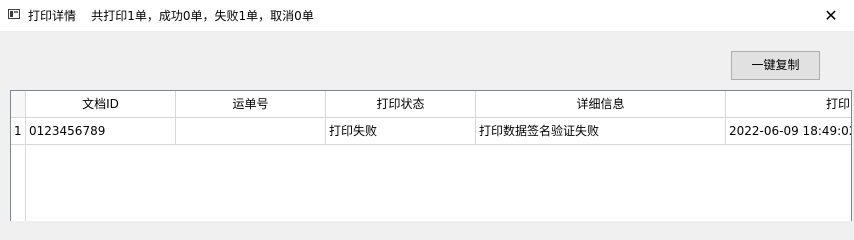  Describe the element at coordinates (251, 104) in the screenshot. I see `column-header-waybill: 运单号` at that location.